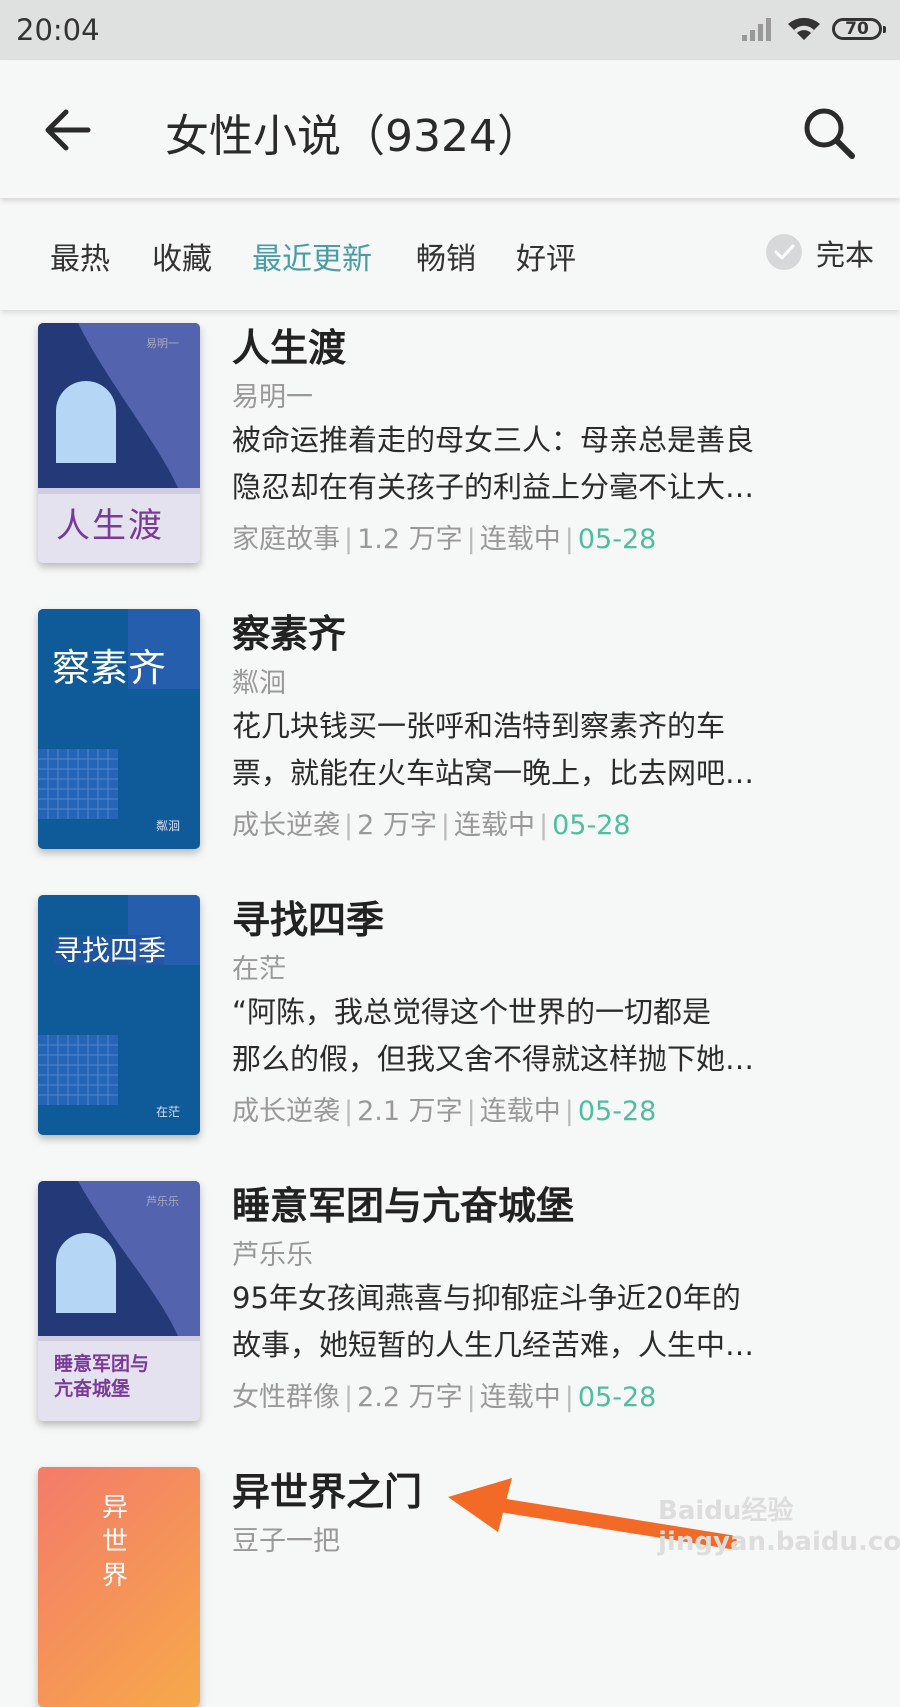  I want to click on book-meta: 女性群像 | 2.2 万字 | 连载中 | 05-28, so click(444, 1394).